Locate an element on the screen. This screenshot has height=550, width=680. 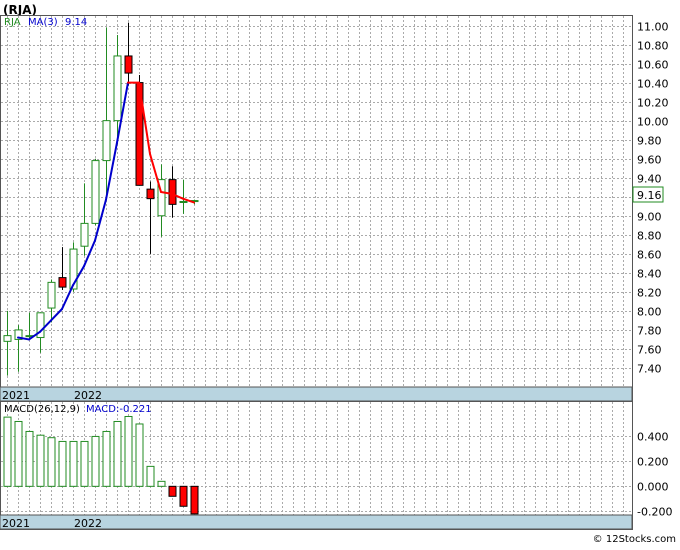
price-tick-label: 10.40 is located at coordinates (653, 84).